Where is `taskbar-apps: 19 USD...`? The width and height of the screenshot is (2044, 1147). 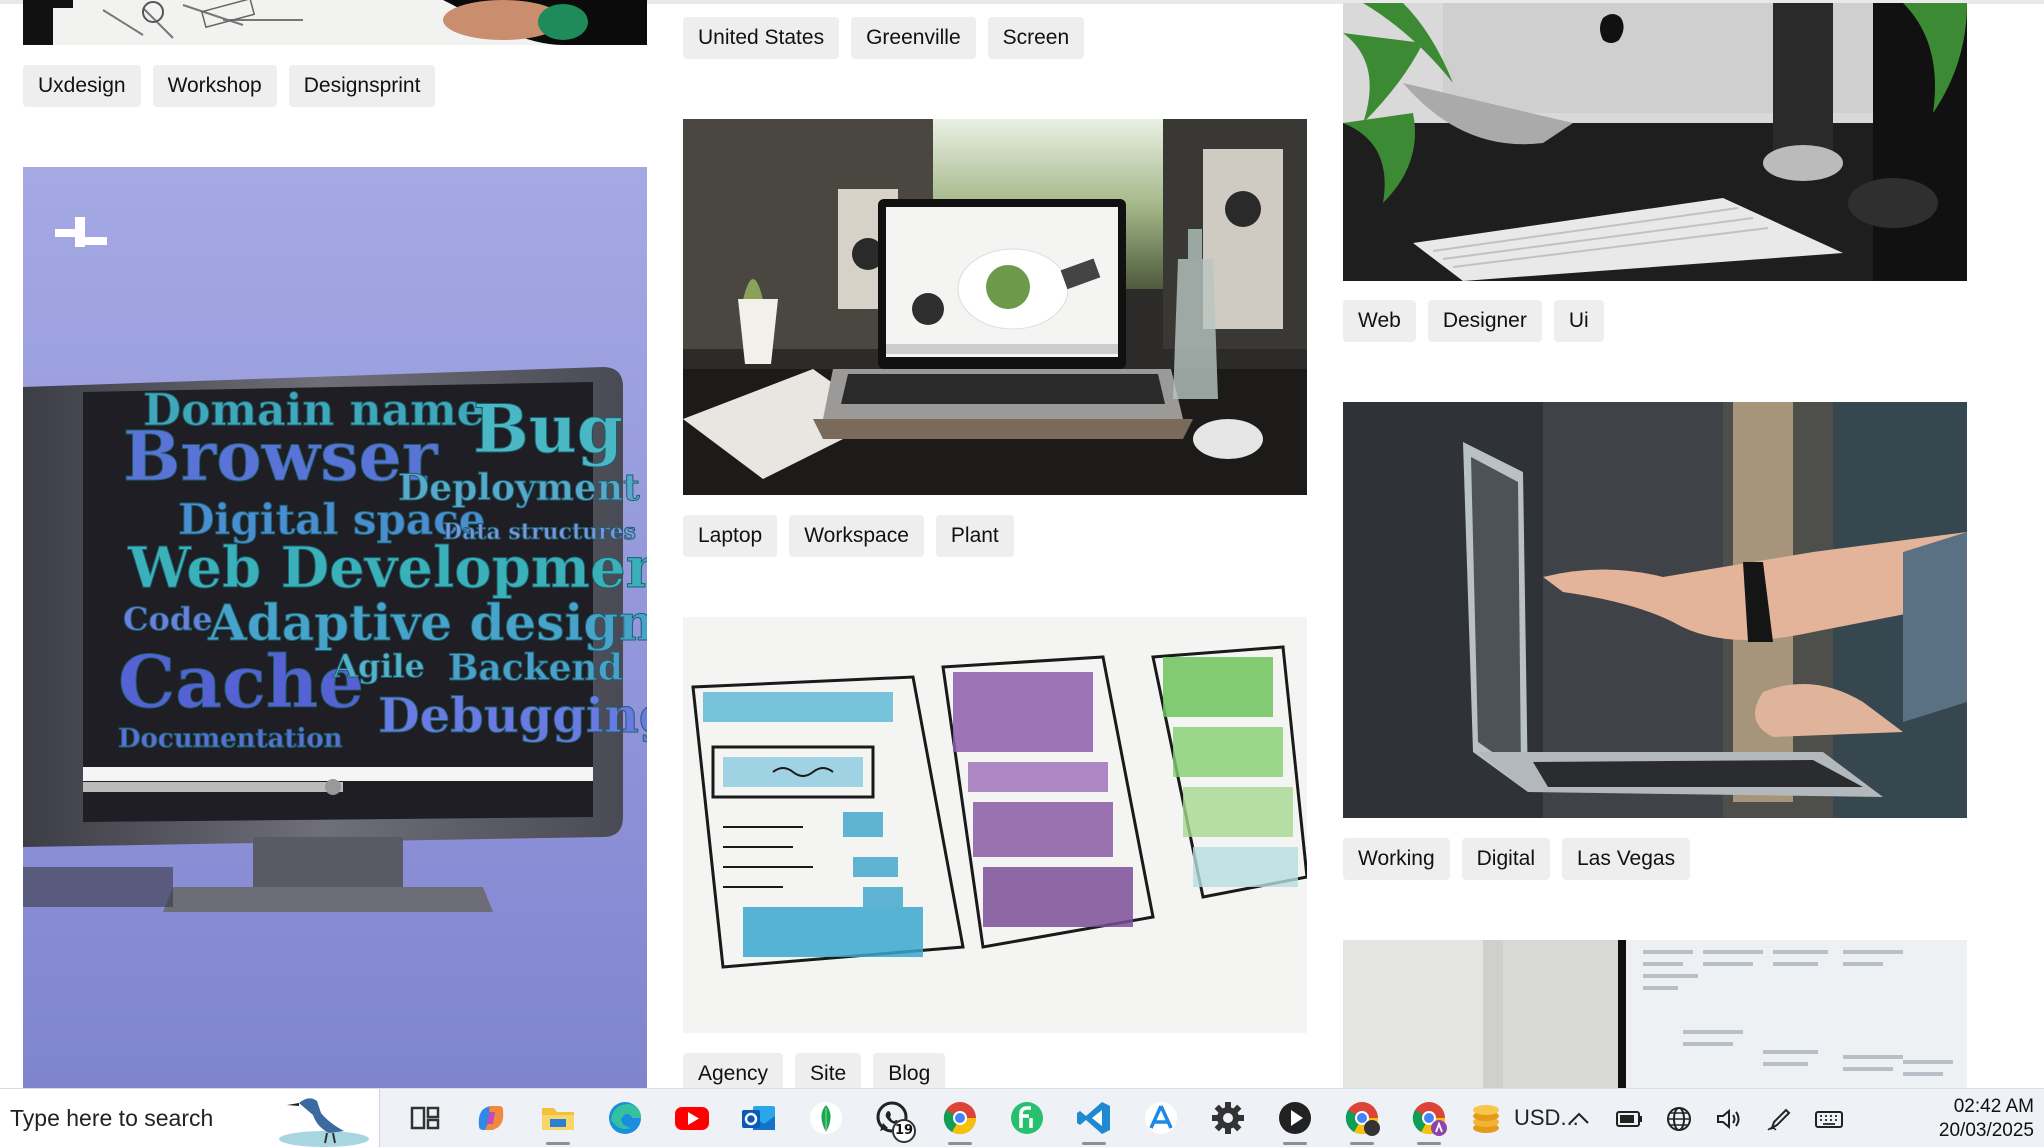
taskbar-apps: 19 USD... is located at coordinates (984, 1118).